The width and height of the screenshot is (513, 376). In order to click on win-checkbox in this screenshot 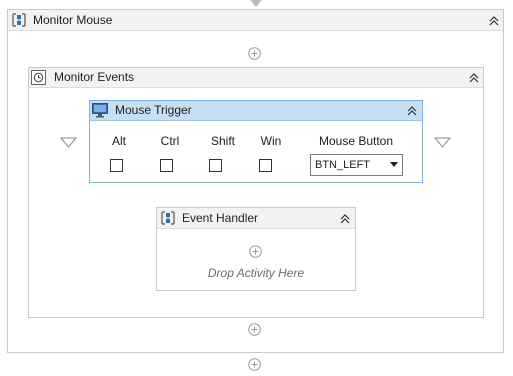, I will do `click(265, 165)`.